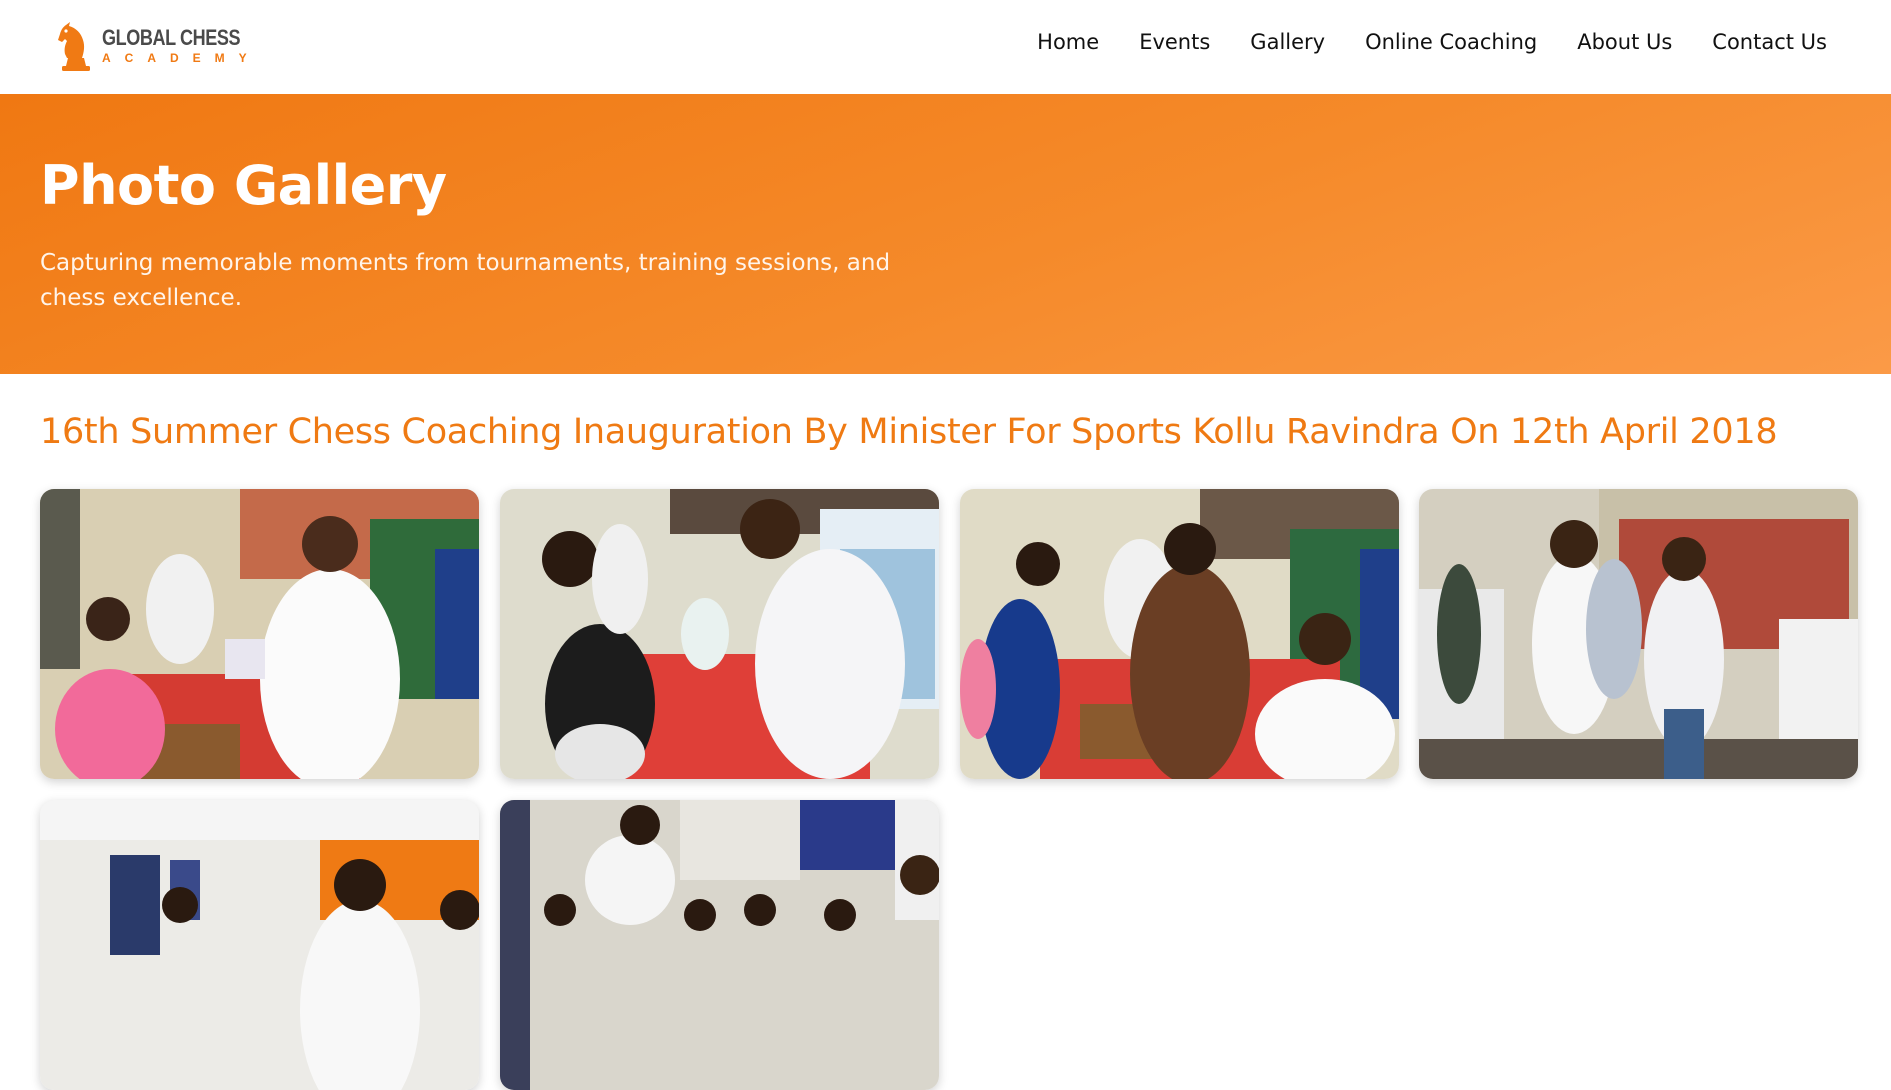 The height and width of the screenshot is (1090, 1891). What do you see at coordinates (1769, 42) in the screenshot?
I see `nav-contact-us: Contact Us` at bounding box center [1769, 42].